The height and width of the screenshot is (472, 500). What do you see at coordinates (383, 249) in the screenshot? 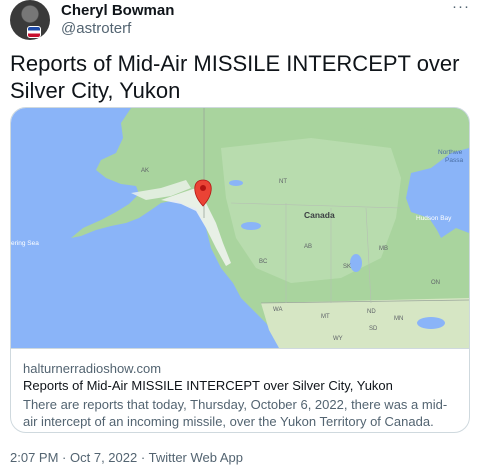
I see `map-label-mb: MB` at bounding box center [383, 249].